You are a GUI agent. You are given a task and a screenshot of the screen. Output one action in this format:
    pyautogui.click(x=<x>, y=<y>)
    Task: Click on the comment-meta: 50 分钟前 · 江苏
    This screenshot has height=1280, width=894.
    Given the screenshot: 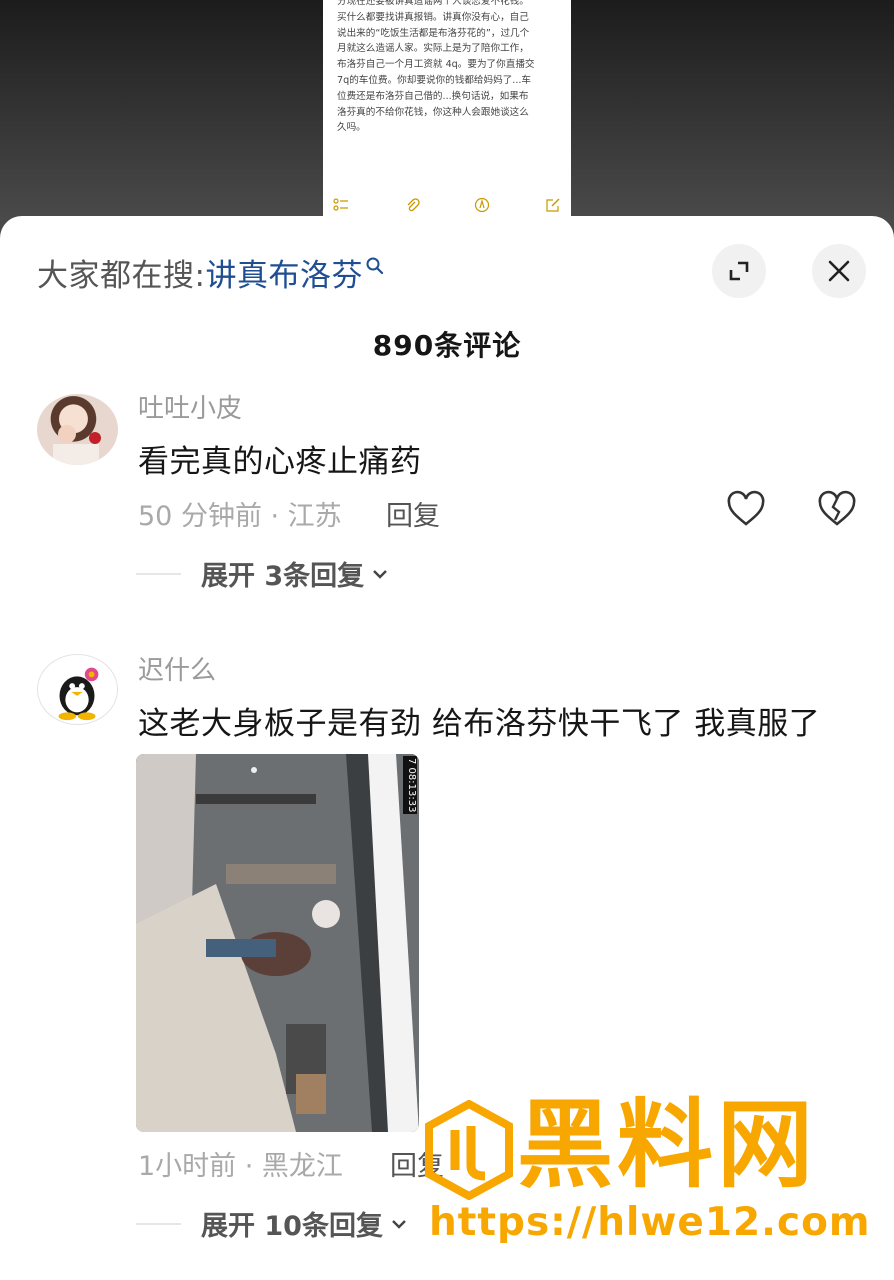 What is the action you would take?
    pyautogui.click(x=240, y=516)
    